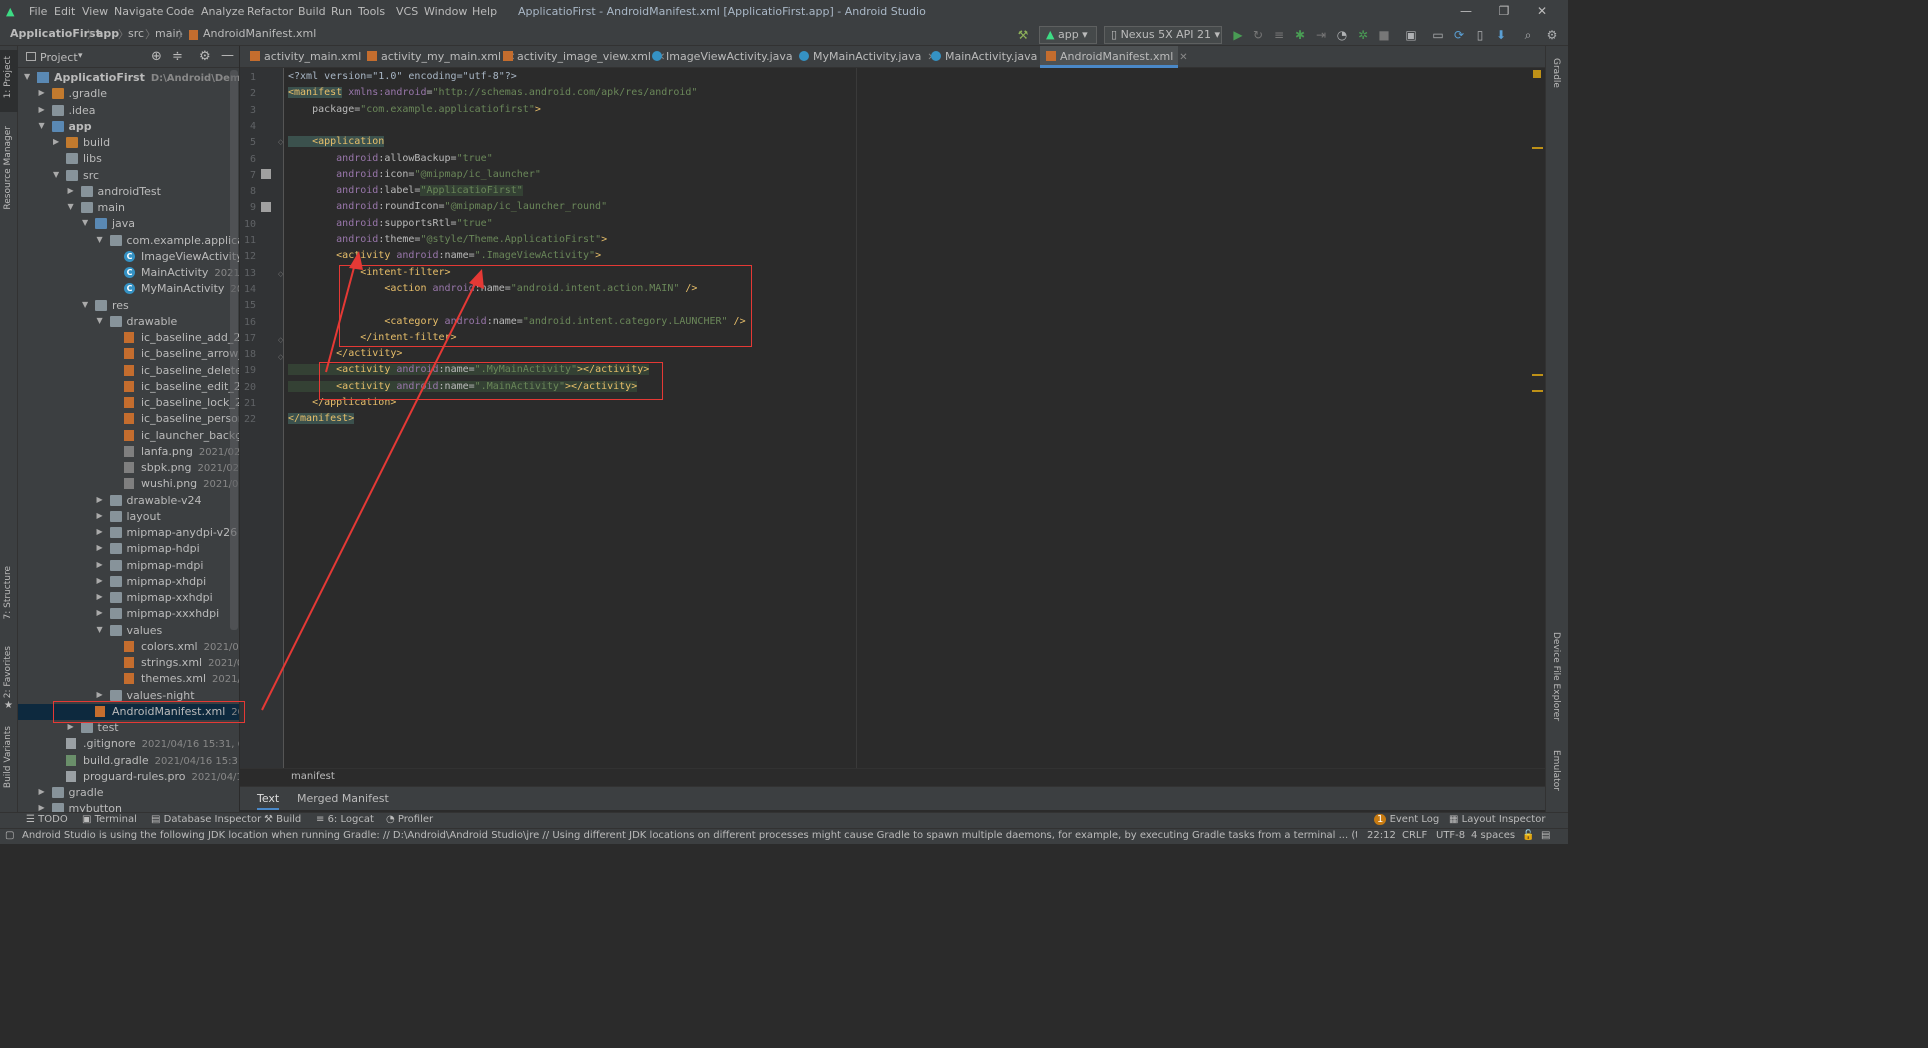 Image resolution: width=1928 pixels, height=1048 pixels. I want to click on layout-inspector-tool-button: ▦ Layout Inspector, so click(1497, 819).